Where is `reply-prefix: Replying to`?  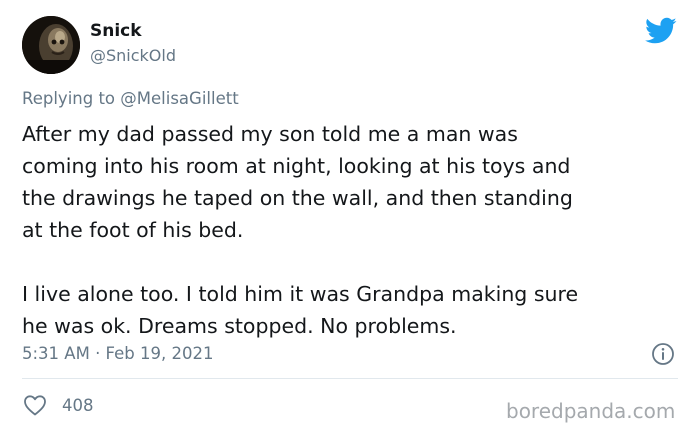
reply-prefix: Replying to is located at coordinates (69, 98).